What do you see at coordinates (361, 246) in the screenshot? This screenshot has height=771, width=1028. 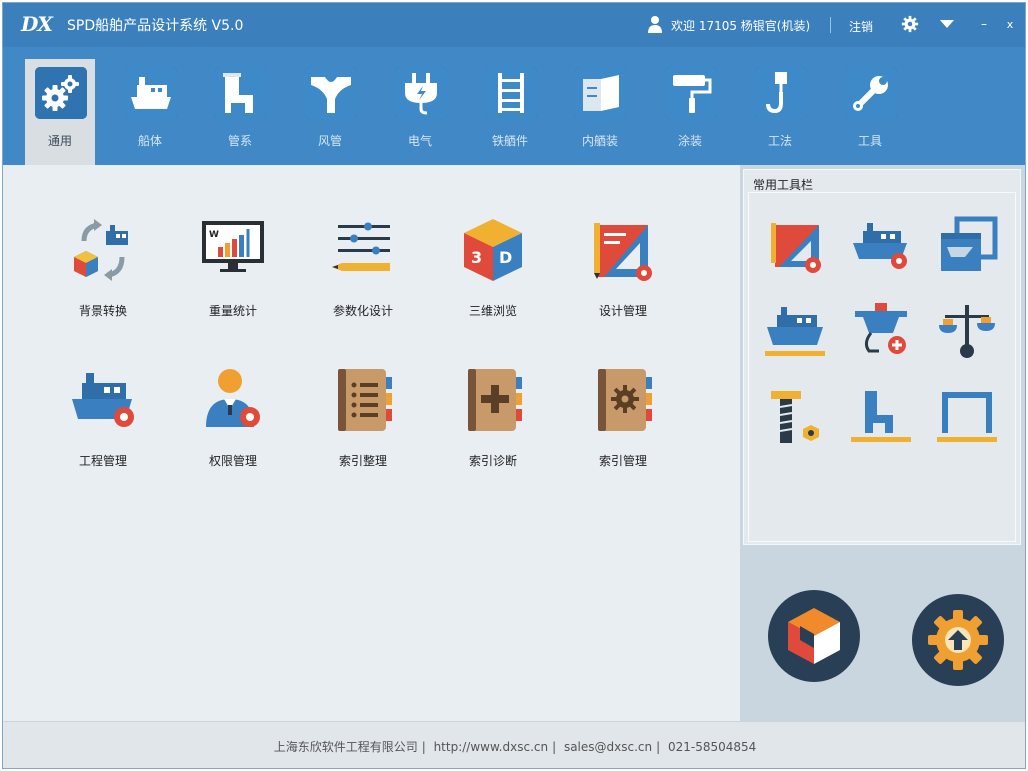 I see `parametric-design-icon` at bounding box center [361, 246].